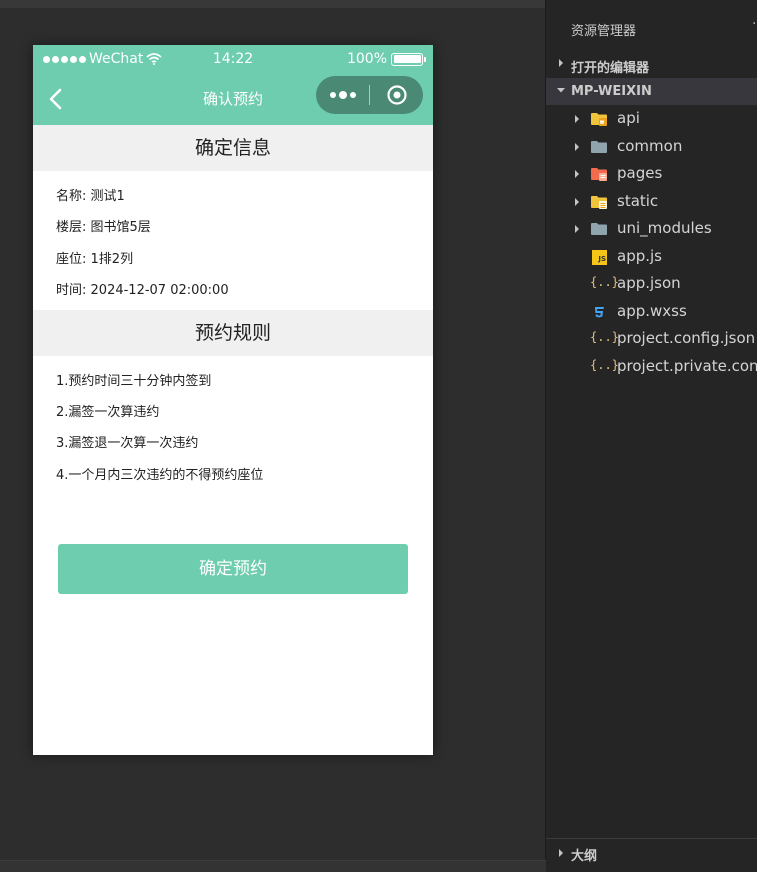  Describe the element at coordinates (112, 259) in the screenshot. I see `info-value: 1排2列` at that location.